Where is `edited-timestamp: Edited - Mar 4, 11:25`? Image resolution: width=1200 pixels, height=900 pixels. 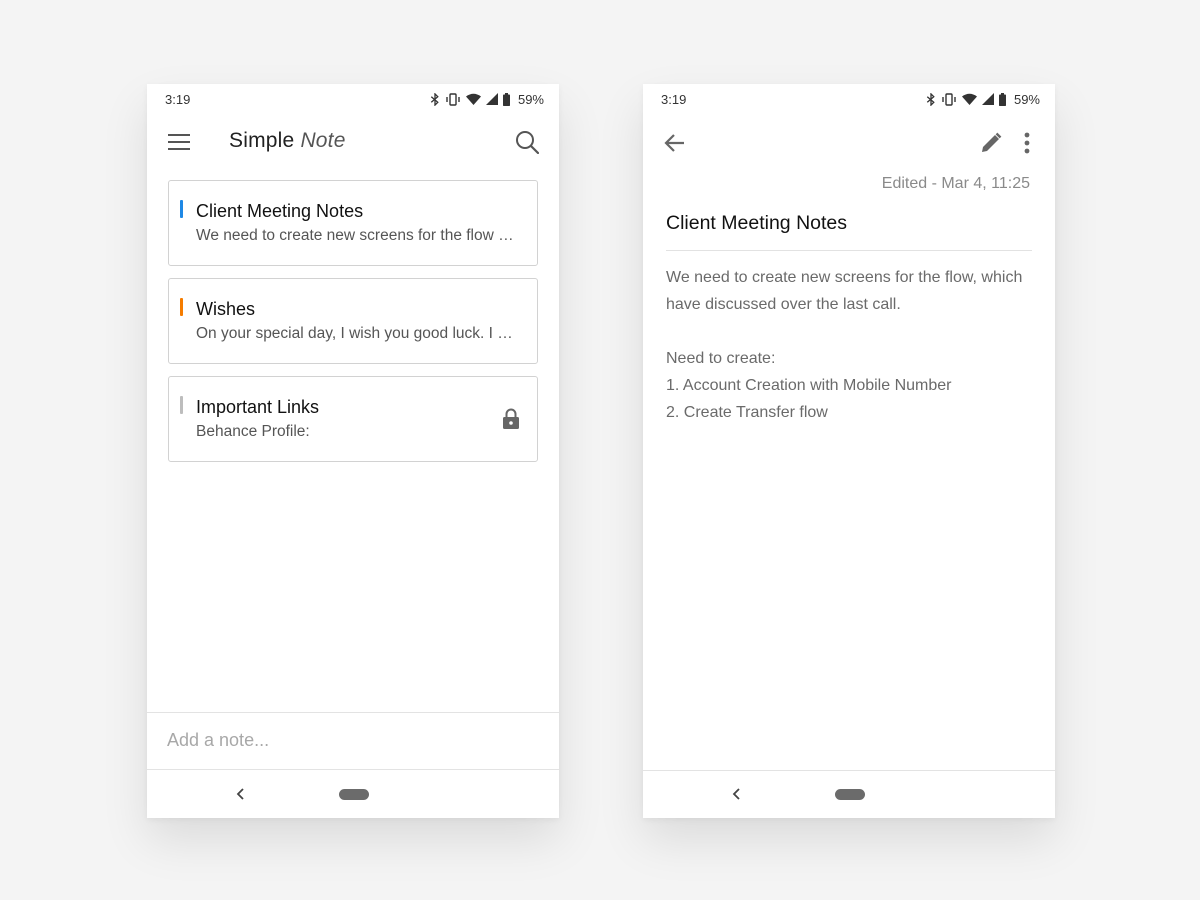 edited-timestamp: Edited - Mar 4, 11:25 is located at coordinates (955, 183).